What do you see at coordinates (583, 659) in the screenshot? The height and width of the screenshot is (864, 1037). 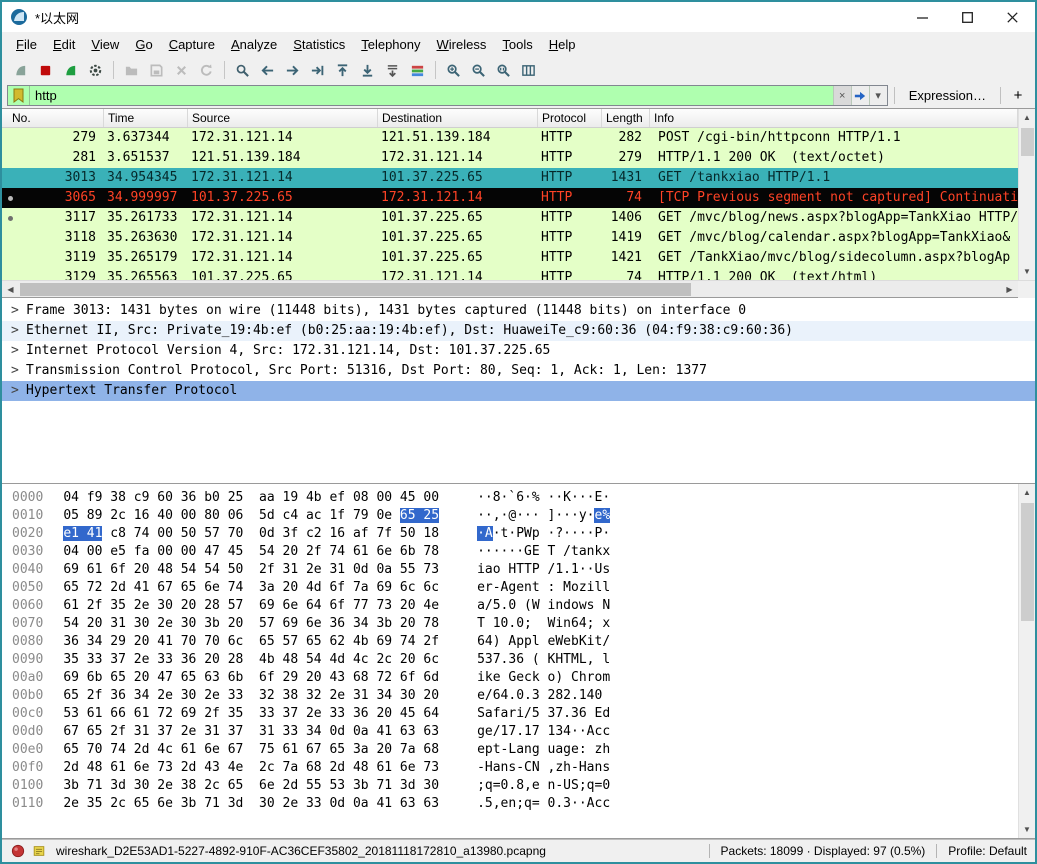 I see `ascii-char: L` at bounding box center [583, 659].